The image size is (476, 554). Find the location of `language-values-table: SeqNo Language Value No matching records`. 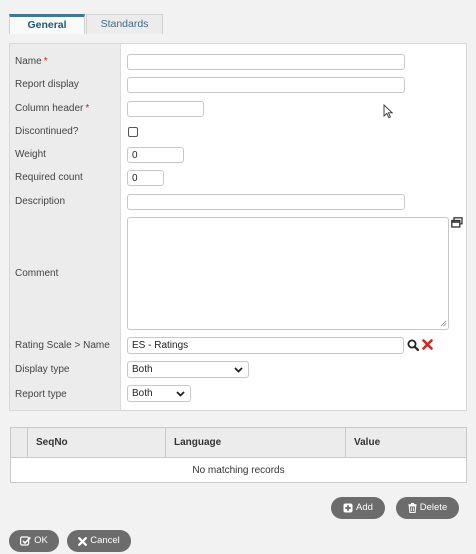

language-values-table: SeqNo Language Value No matching records is located at coordinates (238, 455).